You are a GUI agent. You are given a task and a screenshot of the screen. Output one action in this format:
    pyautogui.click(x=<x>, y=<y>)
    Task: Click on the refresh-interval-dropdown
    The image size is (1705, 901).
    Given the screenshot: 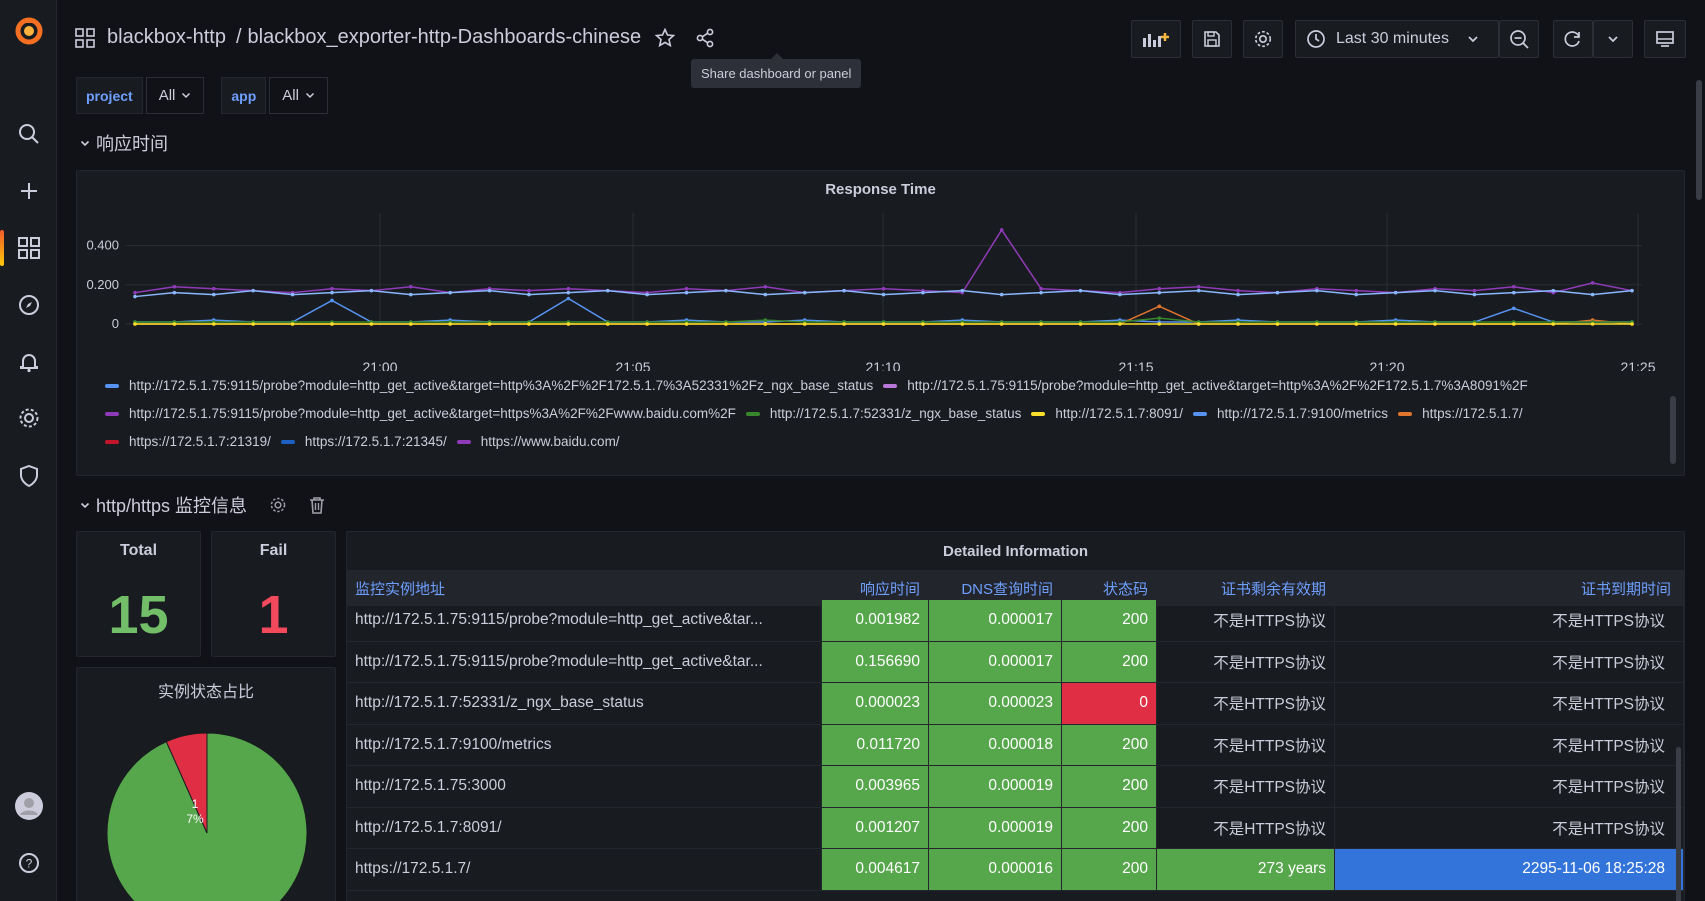 What is the action you would take?
    pyautogui.click(x=1613, y=39)
    